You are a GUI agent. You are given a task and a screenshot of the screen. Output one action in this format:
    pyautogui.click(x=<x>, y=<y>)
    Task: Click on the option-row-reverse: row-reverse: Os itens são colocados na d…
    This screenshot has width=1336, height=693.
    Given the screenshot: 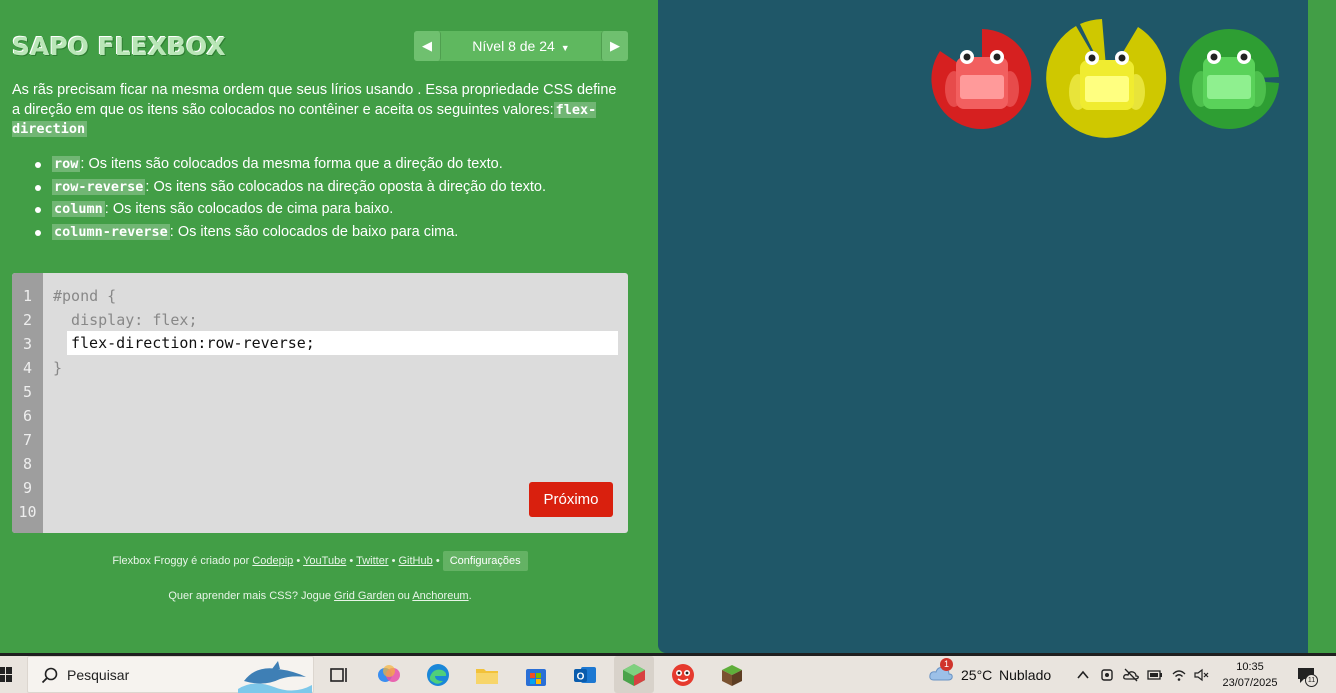 What is the action you would take?
    pyautogui.click(x=338, y=187)
    